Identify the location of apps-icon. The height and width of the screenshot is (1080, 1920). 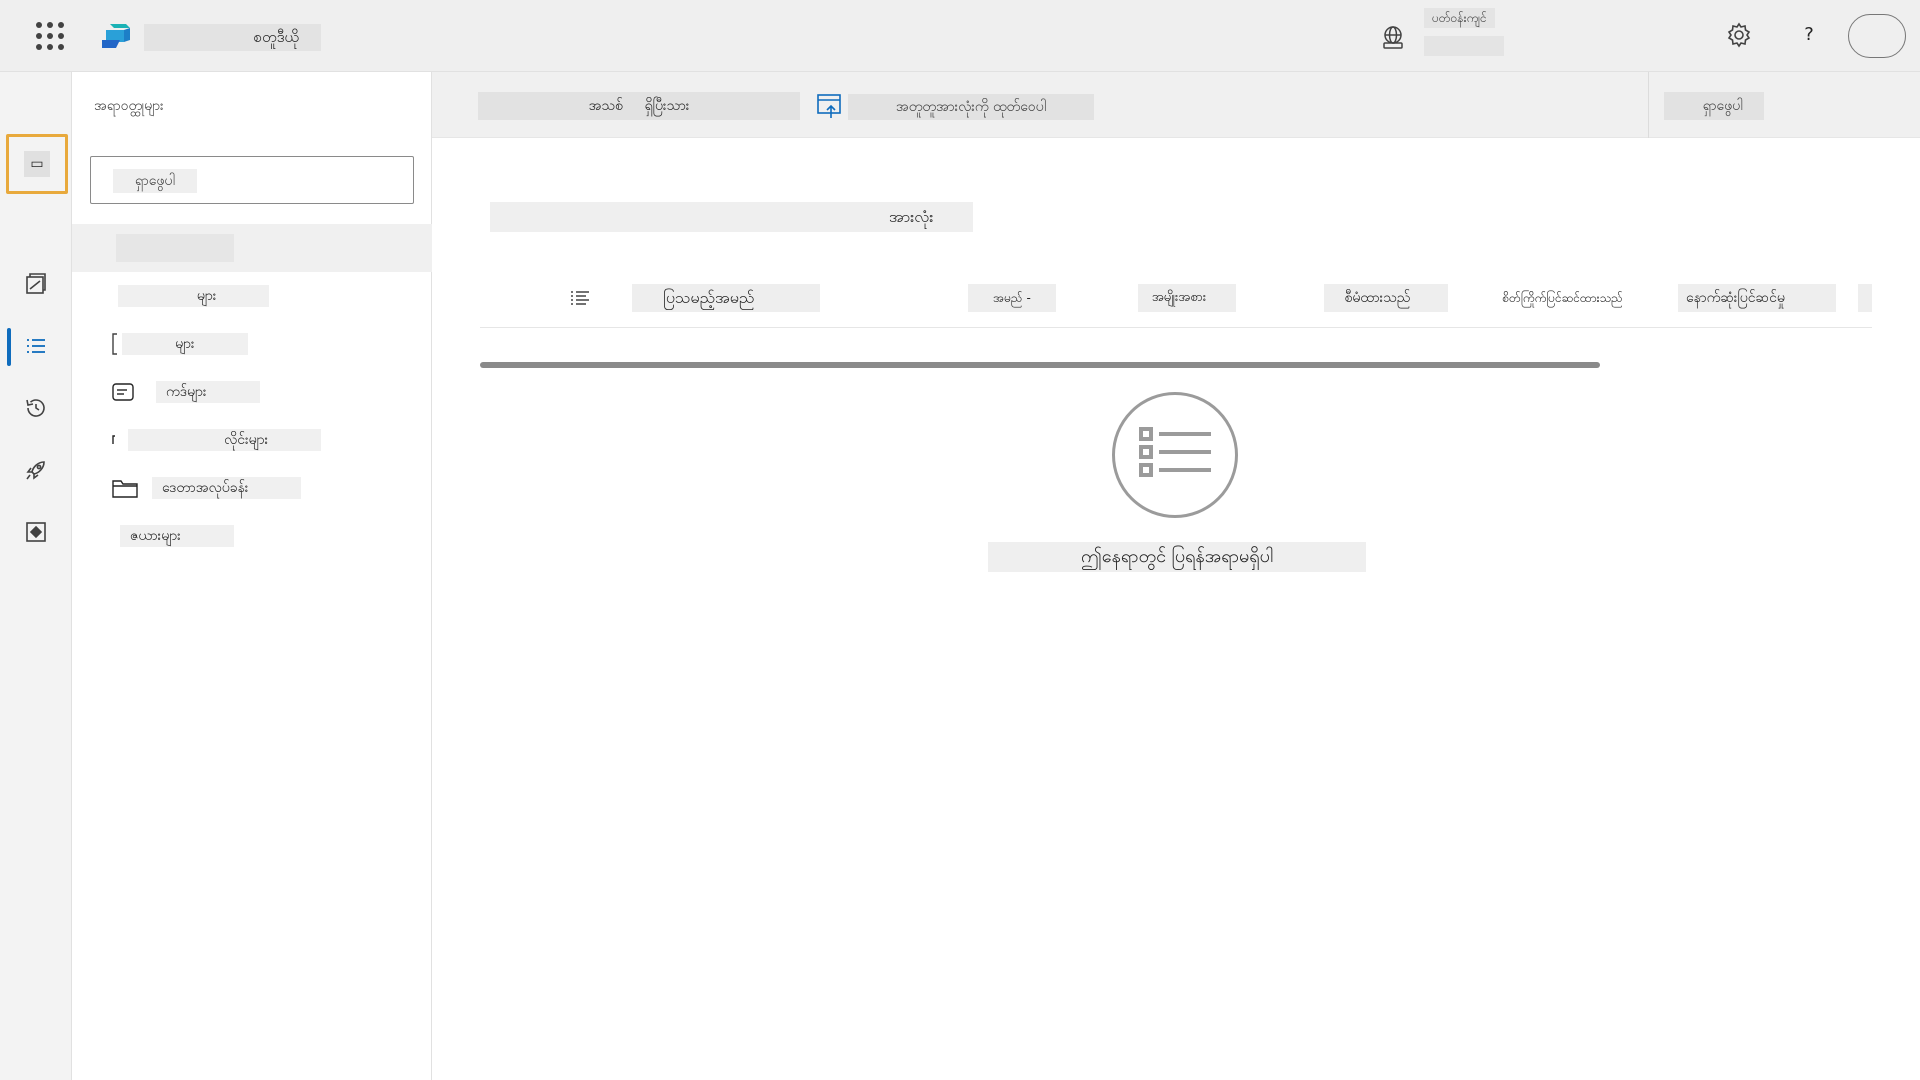
(36, 283).